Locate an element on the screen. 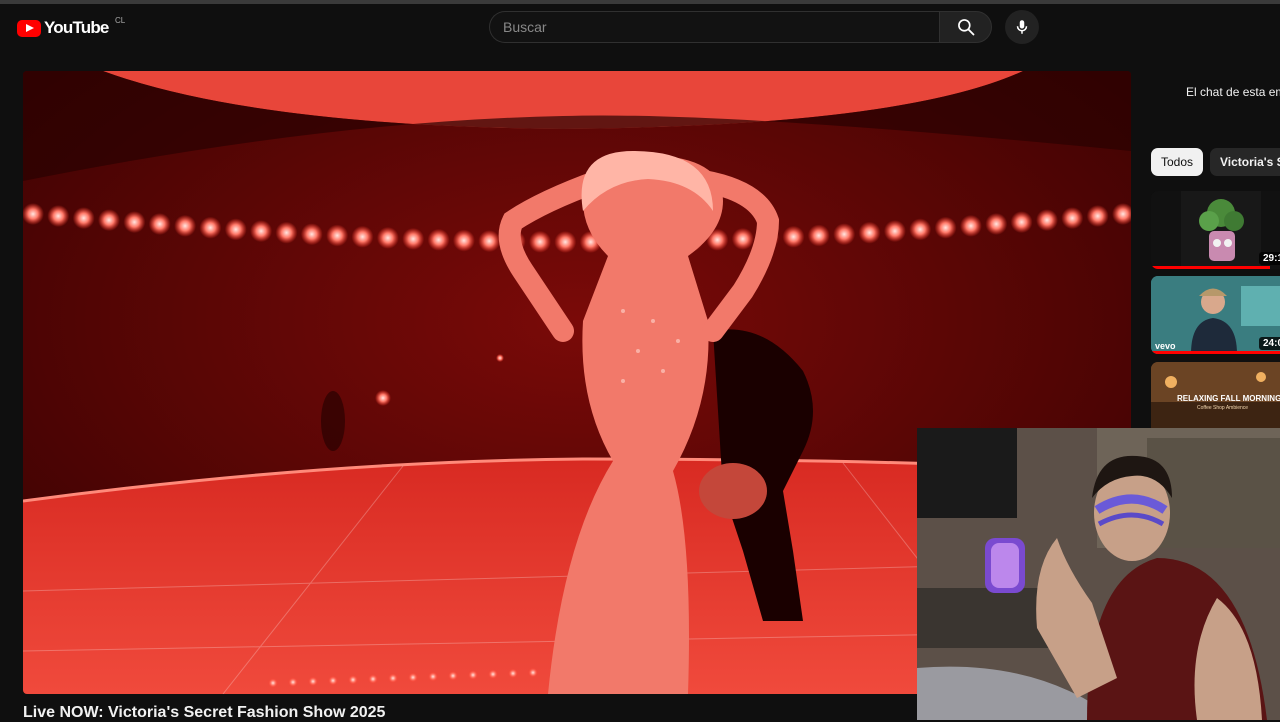 The image size is (1280, 722). masthead: YouTube CL is located at coordinates (640, 28).